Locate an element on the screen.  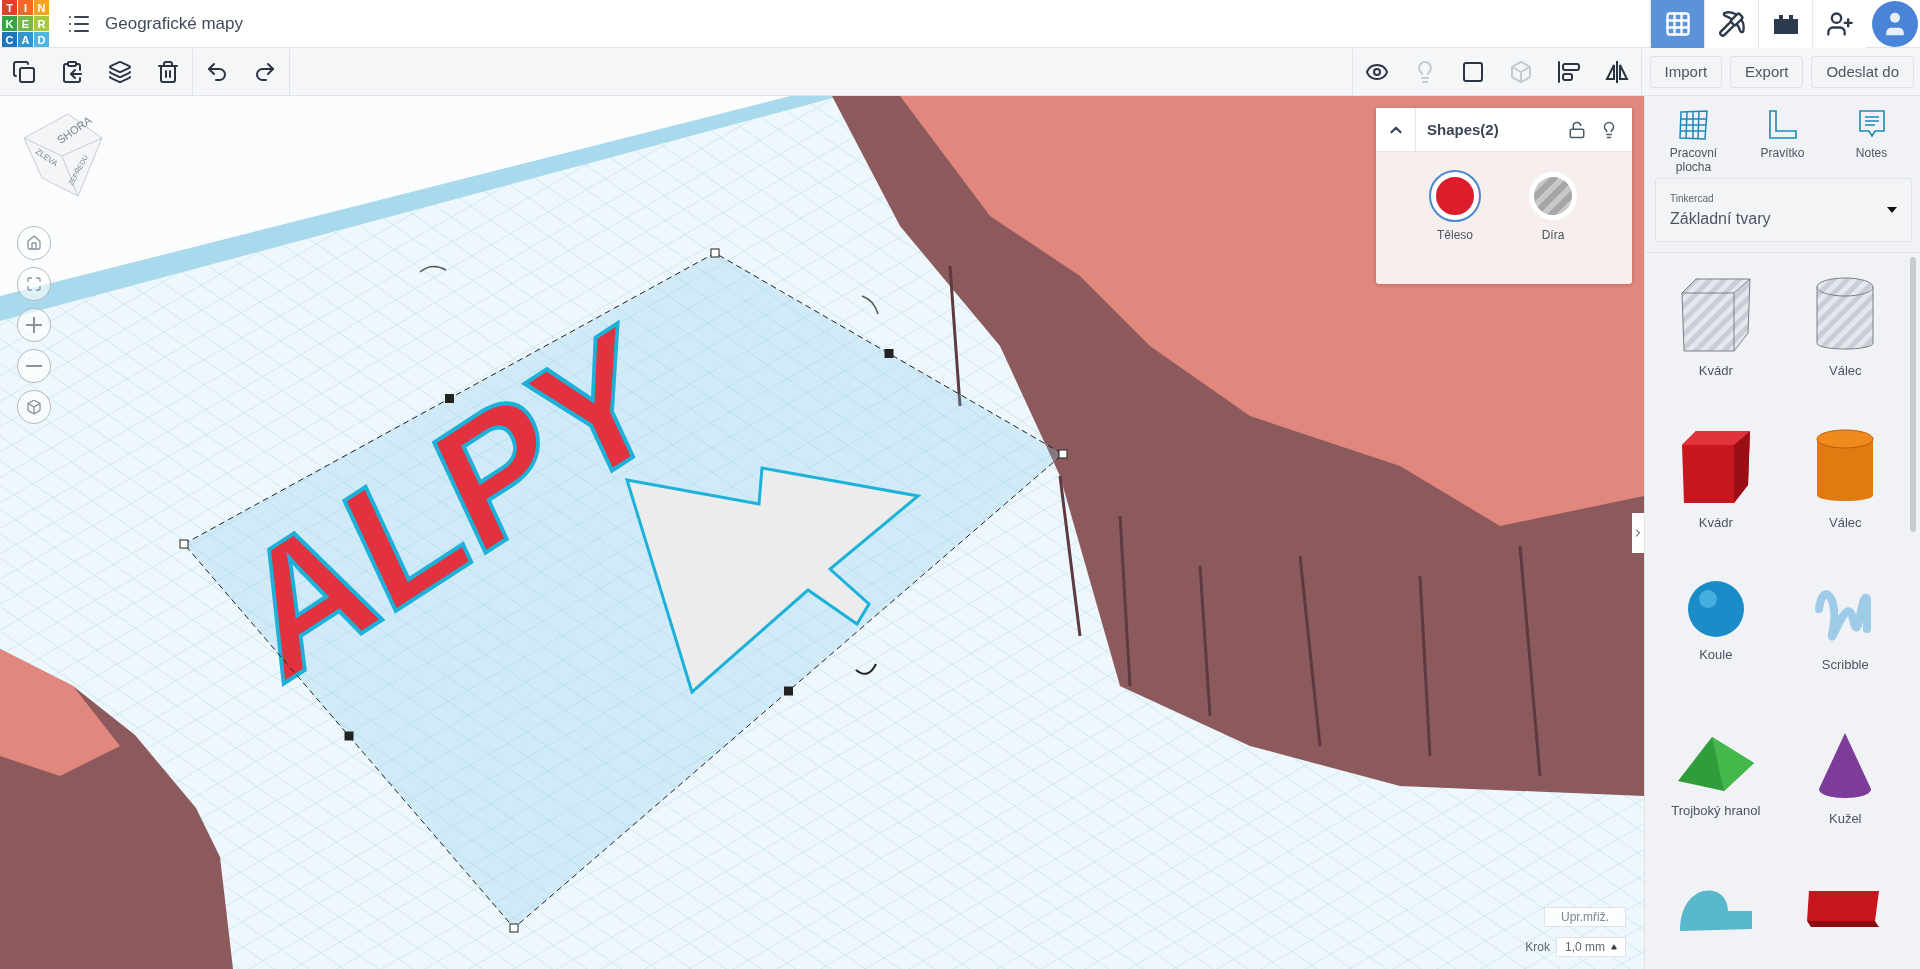
shape-item: Scribble is located at coordinates (1845, 644).